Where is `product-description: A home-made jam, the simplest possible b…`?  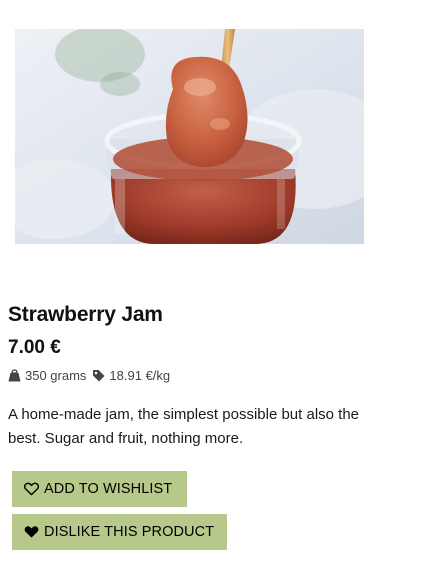 product-description: A home-made jam, the simplest possible b… is located at coordinates (184, 426).